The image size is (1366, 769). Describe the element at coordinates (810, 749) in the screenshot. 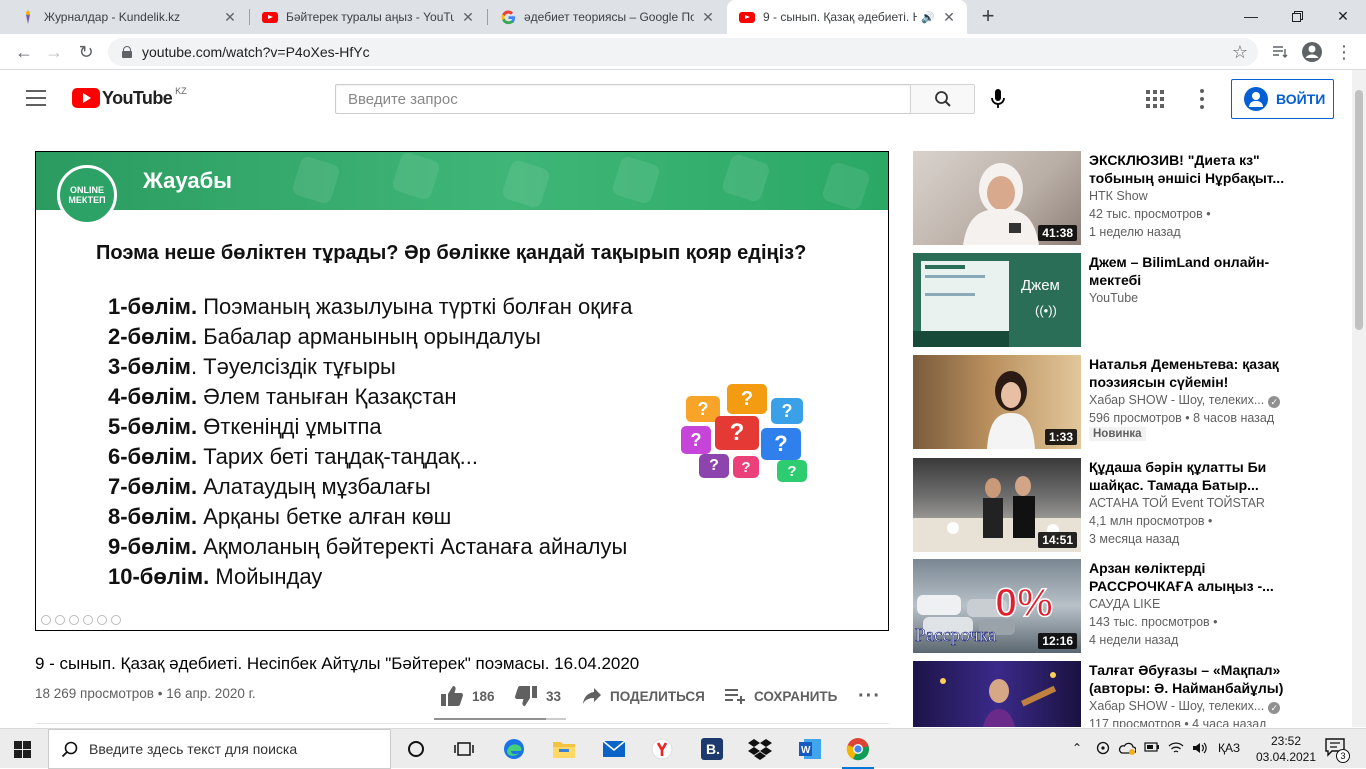

I see `word-icon: W` at that location.